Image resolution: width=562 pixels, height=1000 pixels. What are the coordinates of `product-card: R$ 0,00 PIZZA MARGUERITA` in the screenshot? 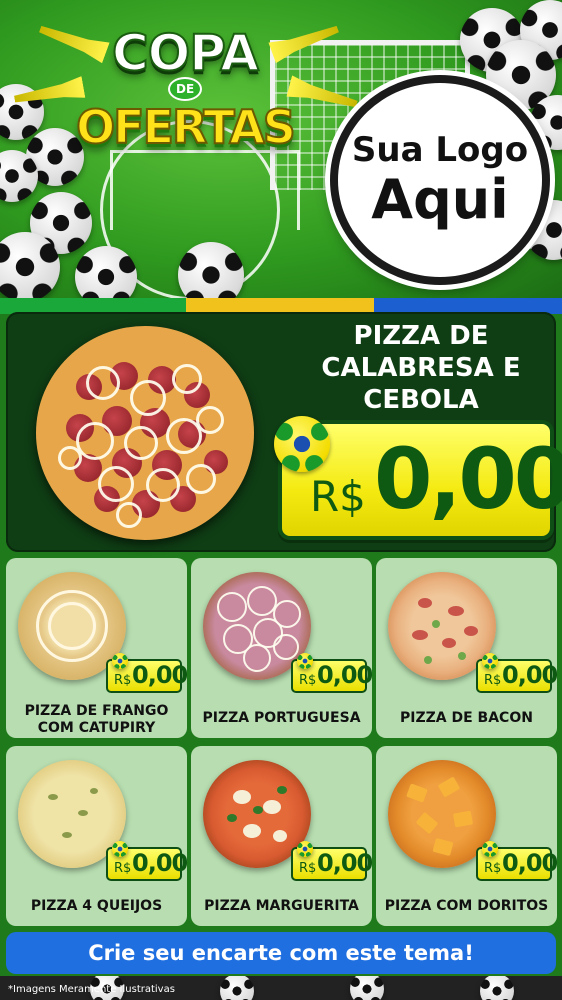 It's located at (282, 836).